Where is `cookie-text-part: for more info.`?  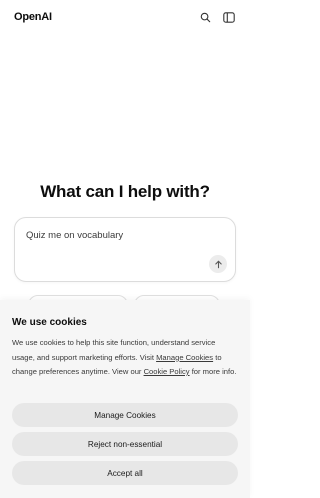
cookie-text-part: for more info. is located at coordinates (213, 371).